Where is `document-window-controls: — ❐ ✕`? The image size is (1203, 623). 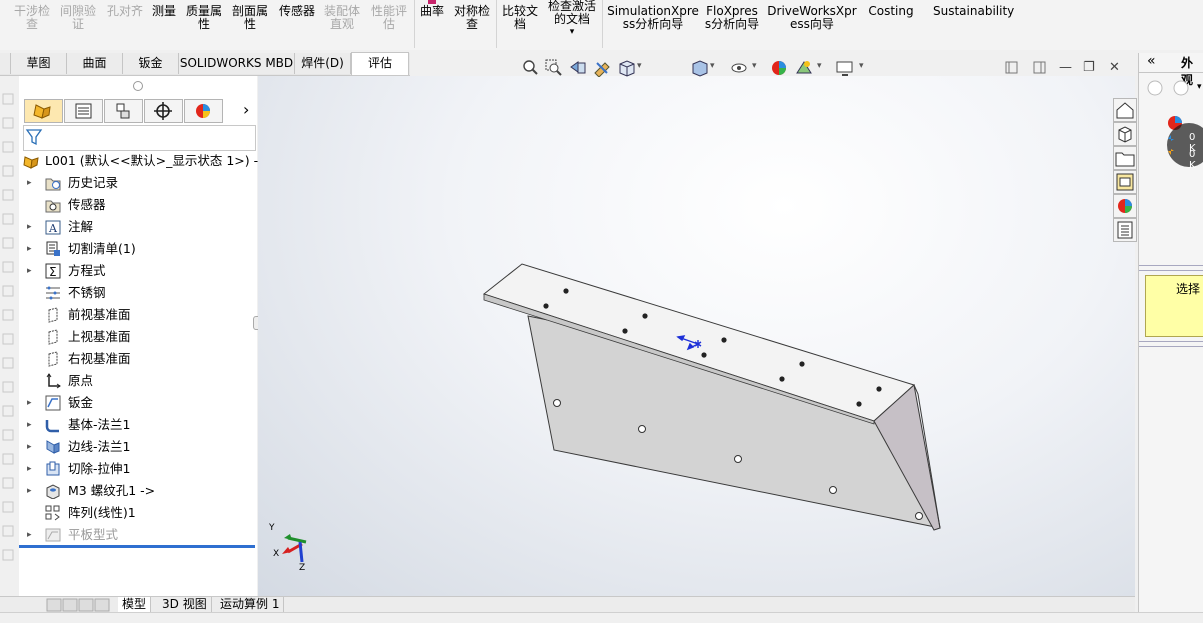 document-window-controls: — ❐ ✕ is located at coordinates (1065, 68).